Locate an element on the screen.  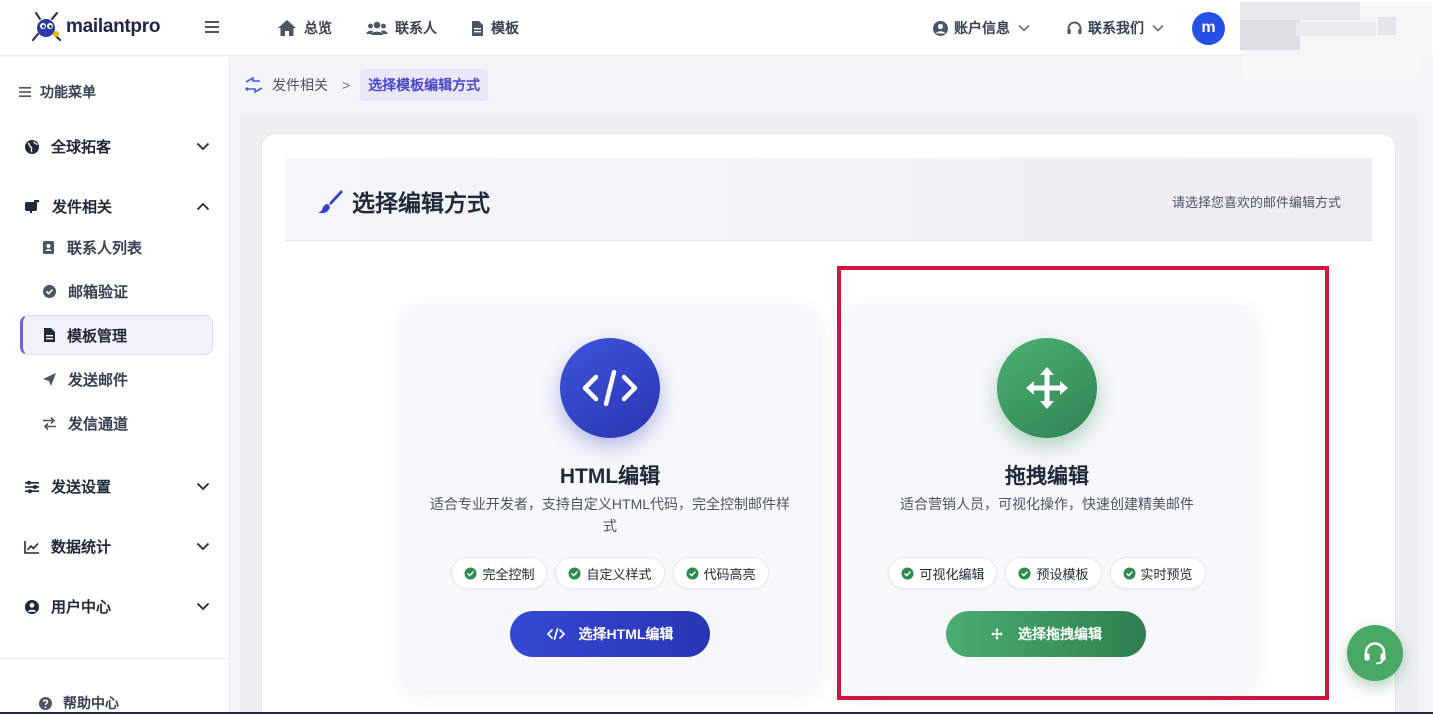
sidebar-title-label: 功能菜单 is located at coordinates (68, 92).